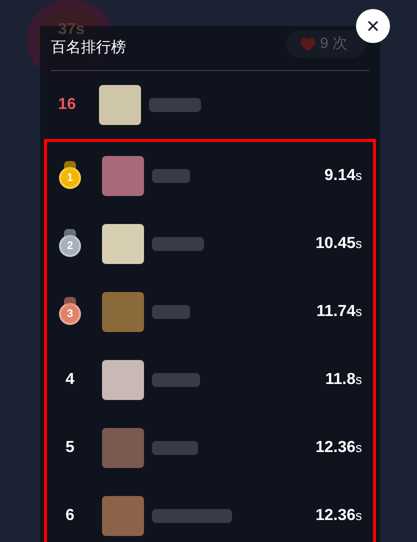 This screenshot has height=542, width=417. I want to click on my-rank-number: 16, so click(67, 105).